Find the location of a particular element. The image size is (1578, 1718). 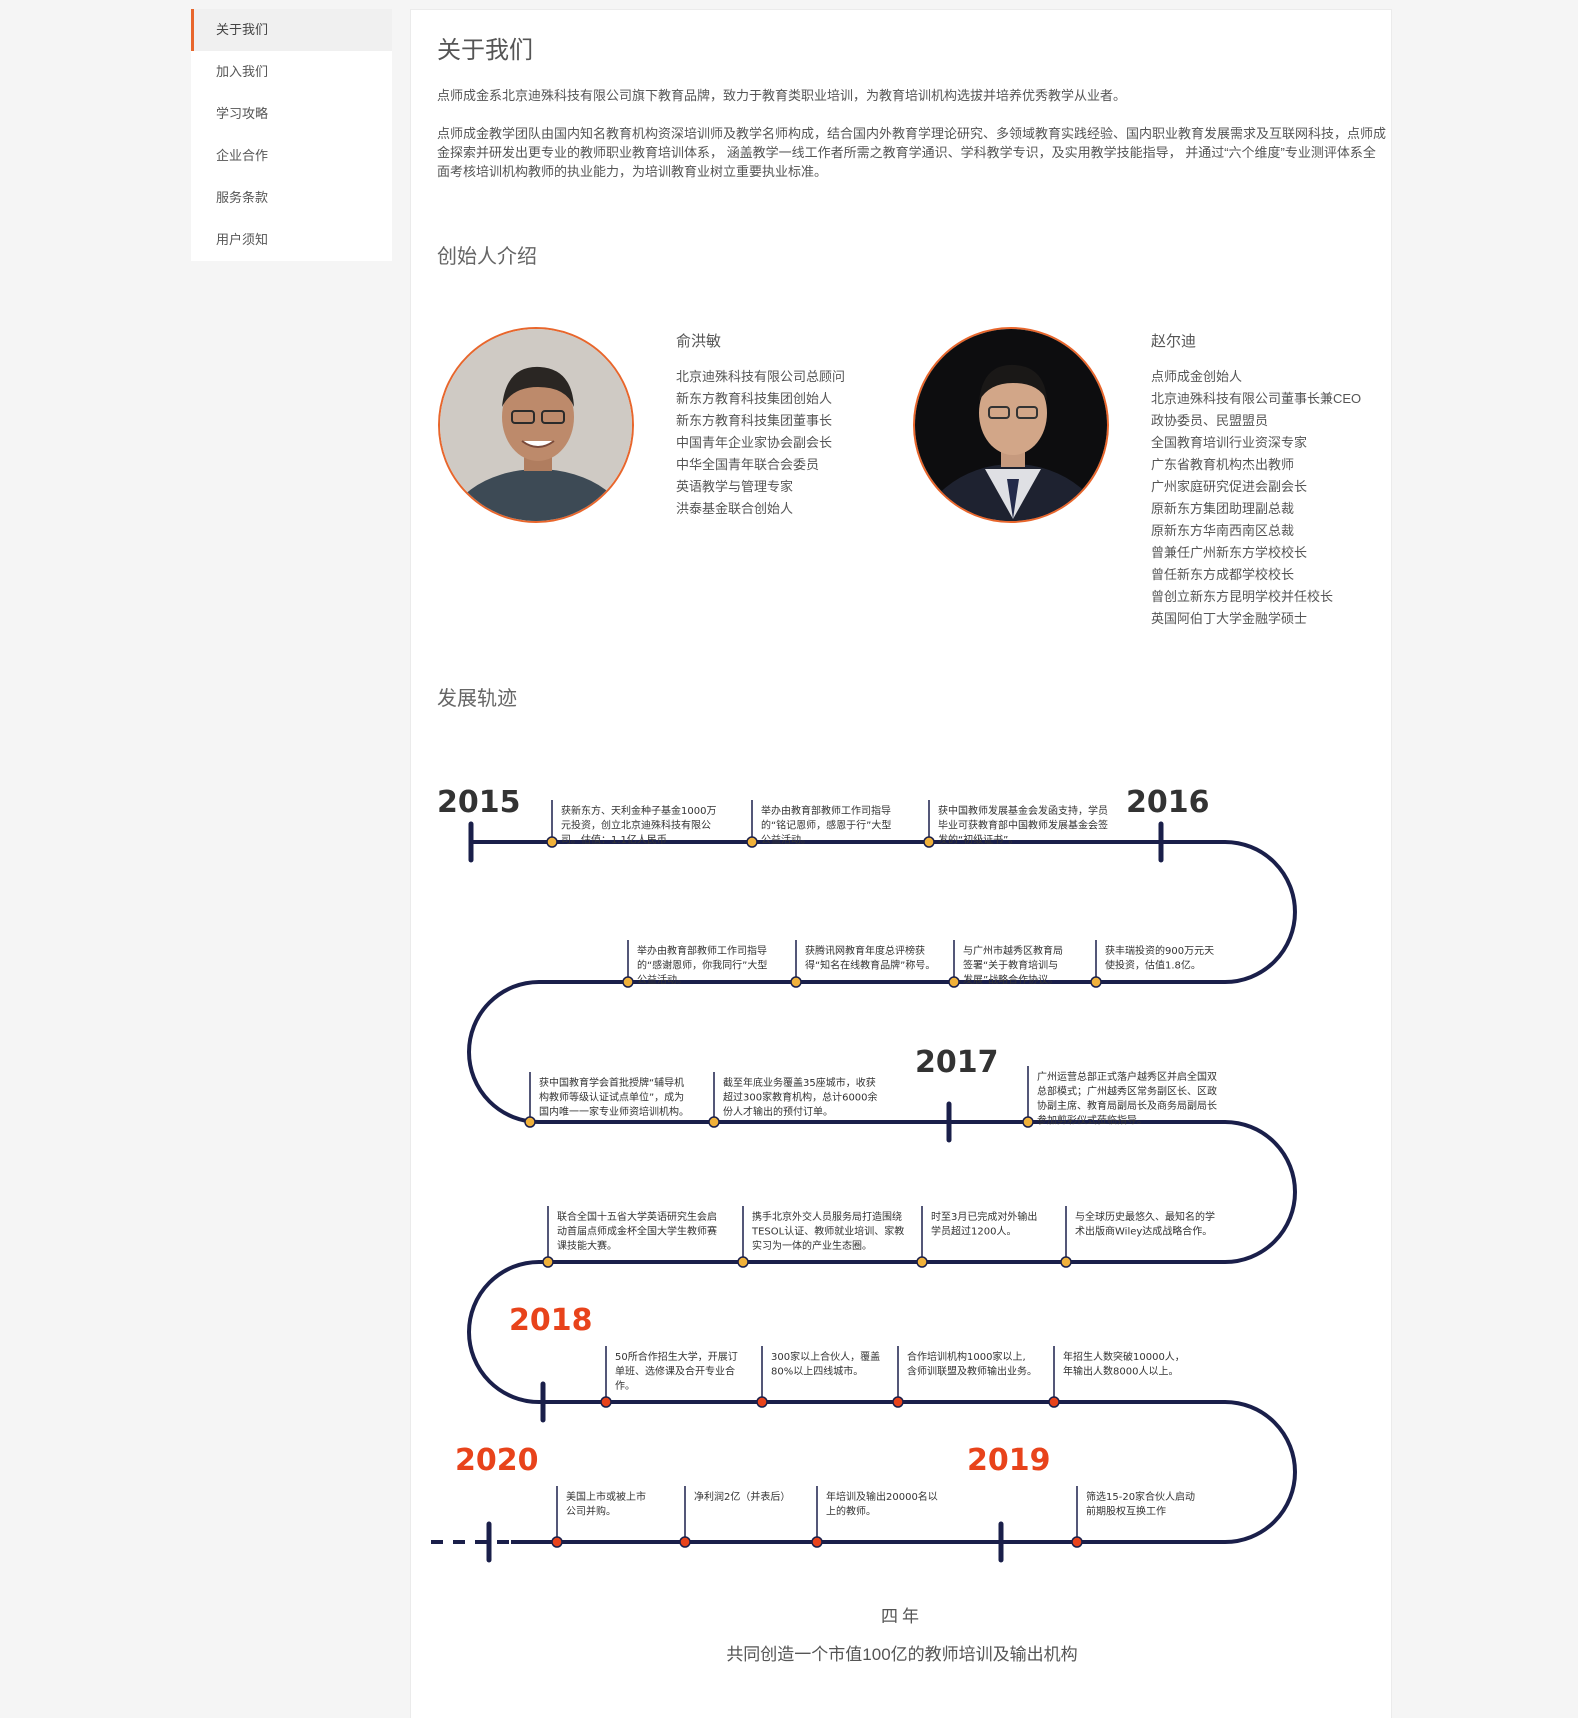

event-text: 获新东方、天利金种子基金1000万 is located at coordinates (638, 810).